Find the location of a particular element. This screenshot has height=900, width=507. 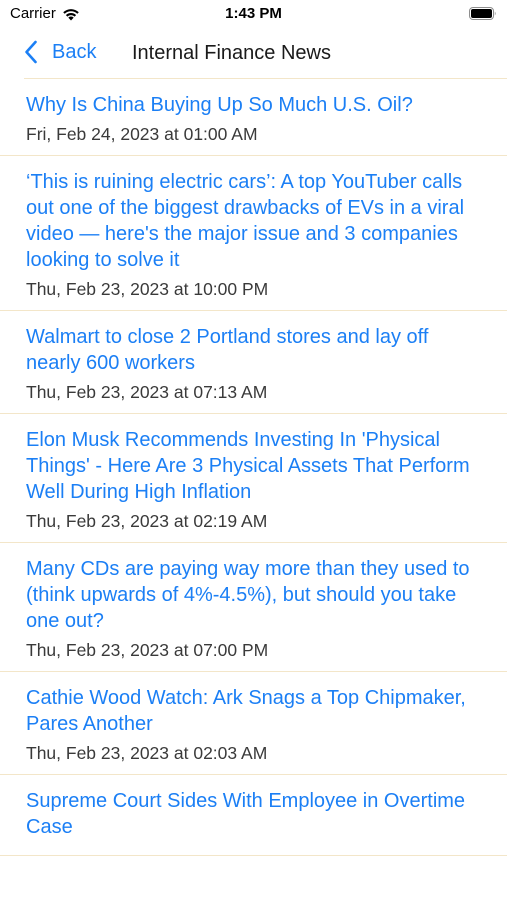

status-bar: Carrier 1:43 PM is located at coordinates (253, 15).